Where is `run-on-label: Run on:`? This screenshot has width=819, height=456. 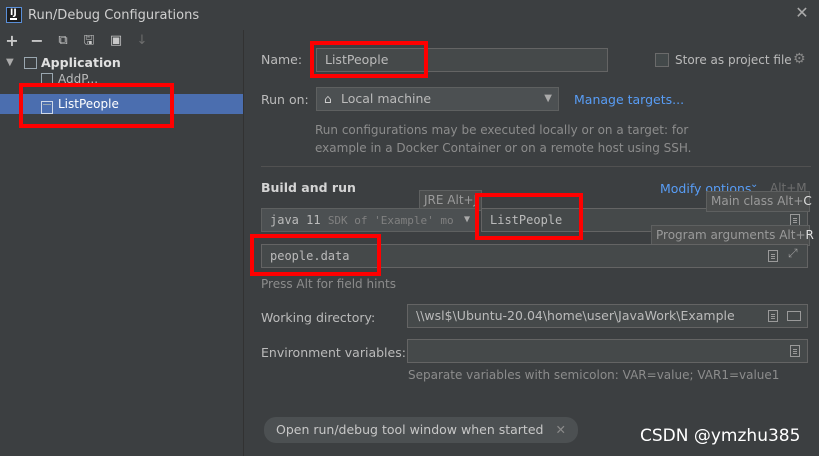 run-on-label: Run on: is located at coordinates (285, 99).